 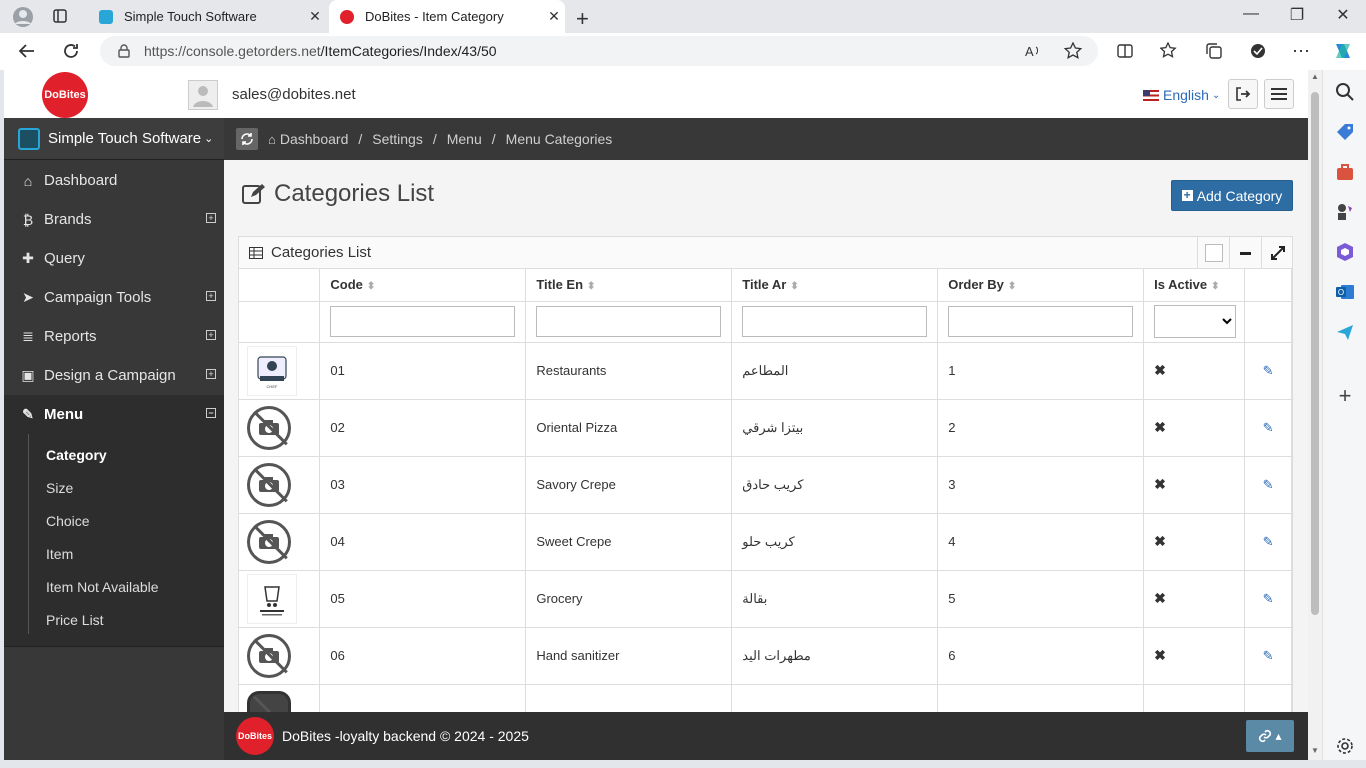 What do you see at coordinates (27, 51) in the screenshot?
I see `back-icon` at bounding box center [27, 51].